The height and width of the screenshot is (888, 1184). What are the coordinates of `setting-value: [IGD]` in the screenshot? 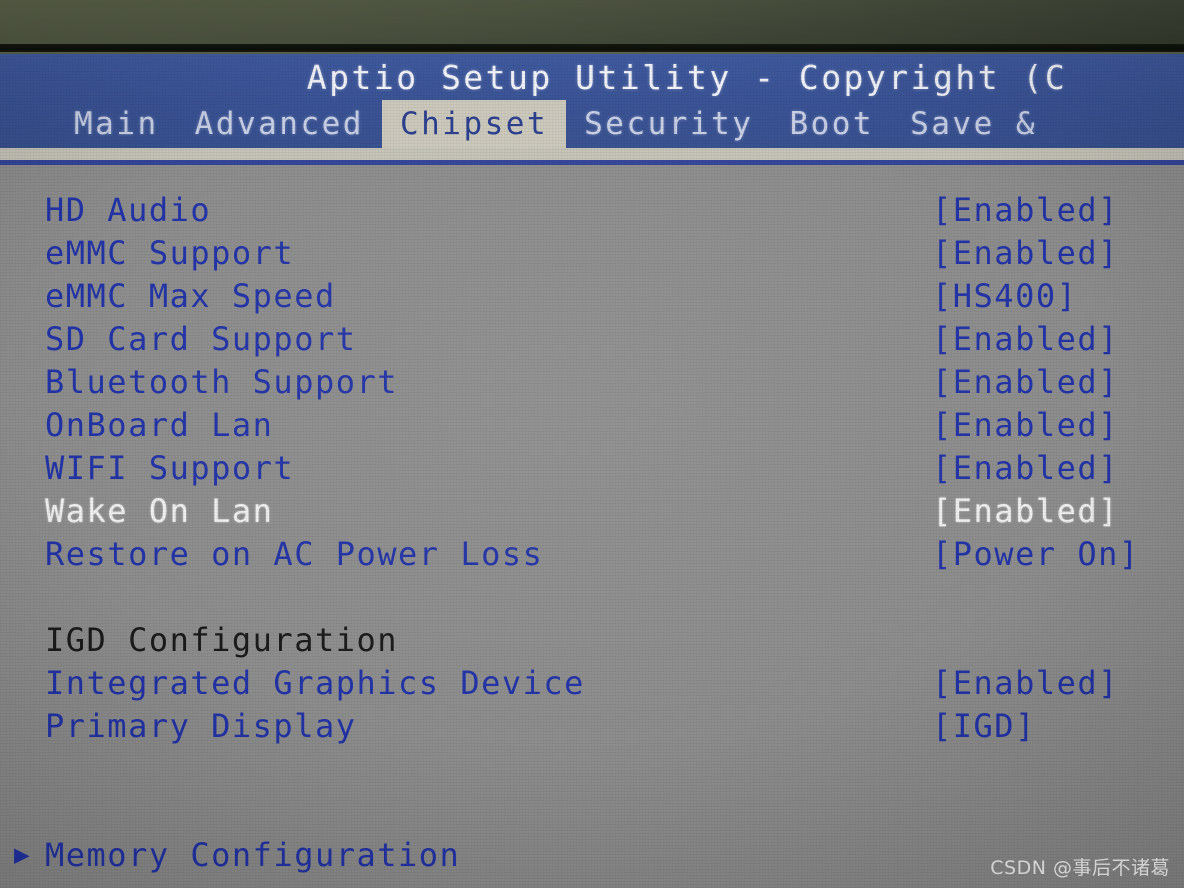 It's located at (984, 726).